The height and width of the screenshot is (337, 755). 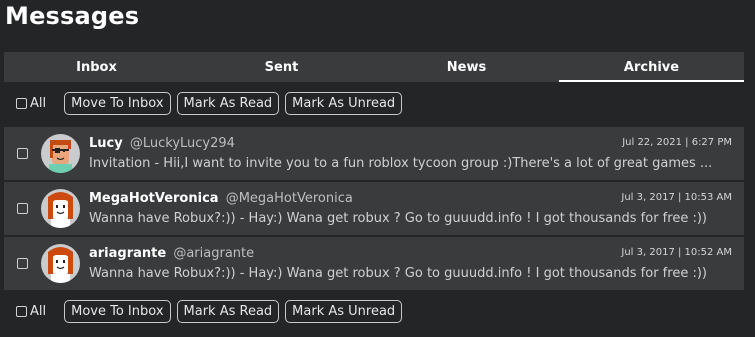 I want to click on sender-handle: @LuckyLucy294, so click(x=182, y=143).